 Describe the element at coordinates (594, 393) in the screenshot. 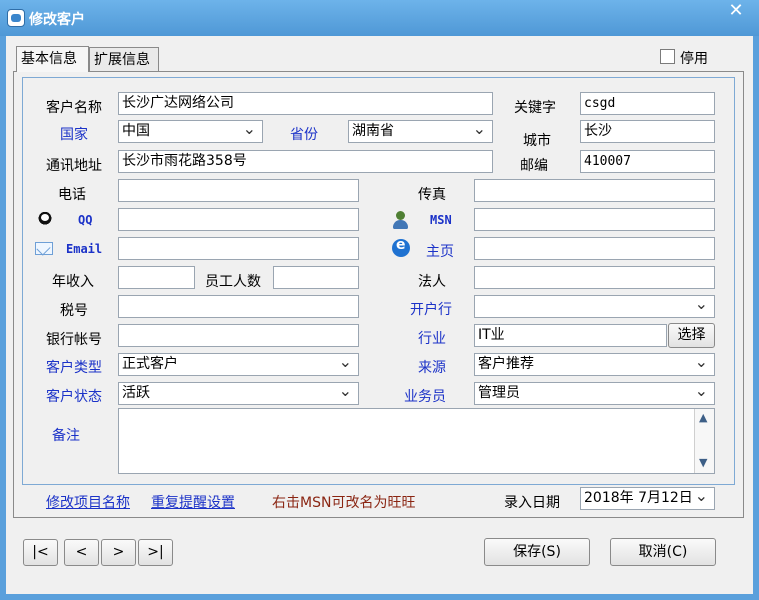

I see `salesperson-select: 管理员` at that location.